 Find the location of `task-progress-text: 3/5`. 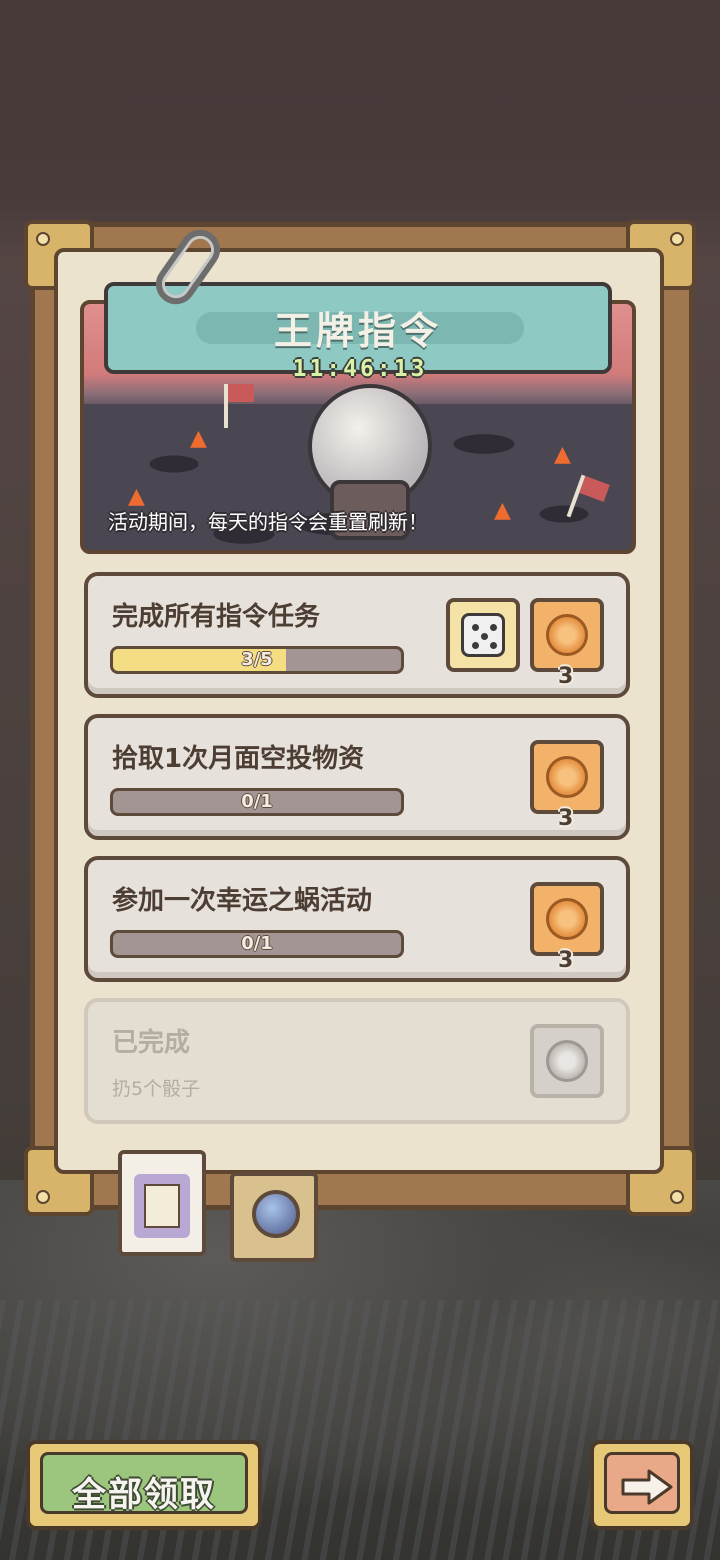

task-progress-text: 3/5 is located at coordinates (257, 659).